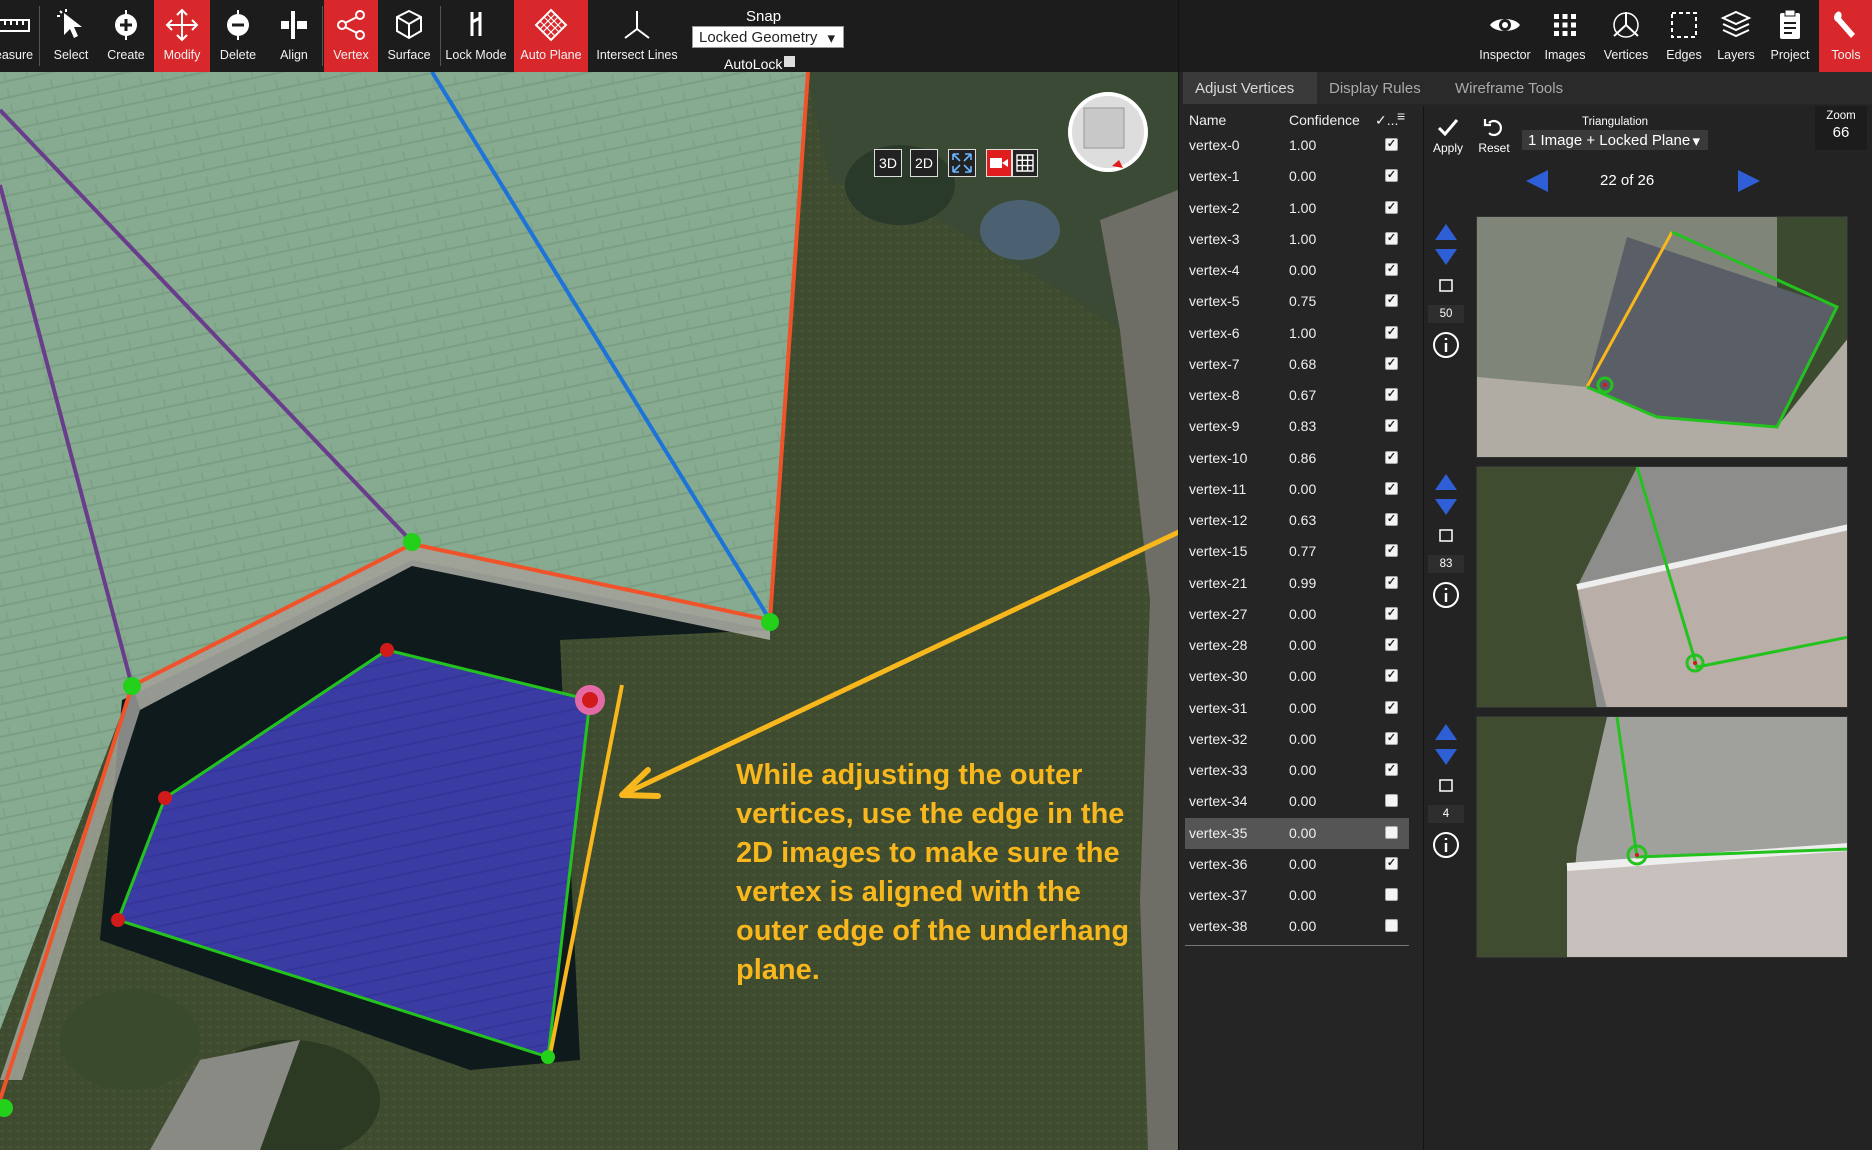 The width and height of the screenshot is (1872, 1150). I want to click on table-row: vertex-34 0.00, so click(1297, 801).